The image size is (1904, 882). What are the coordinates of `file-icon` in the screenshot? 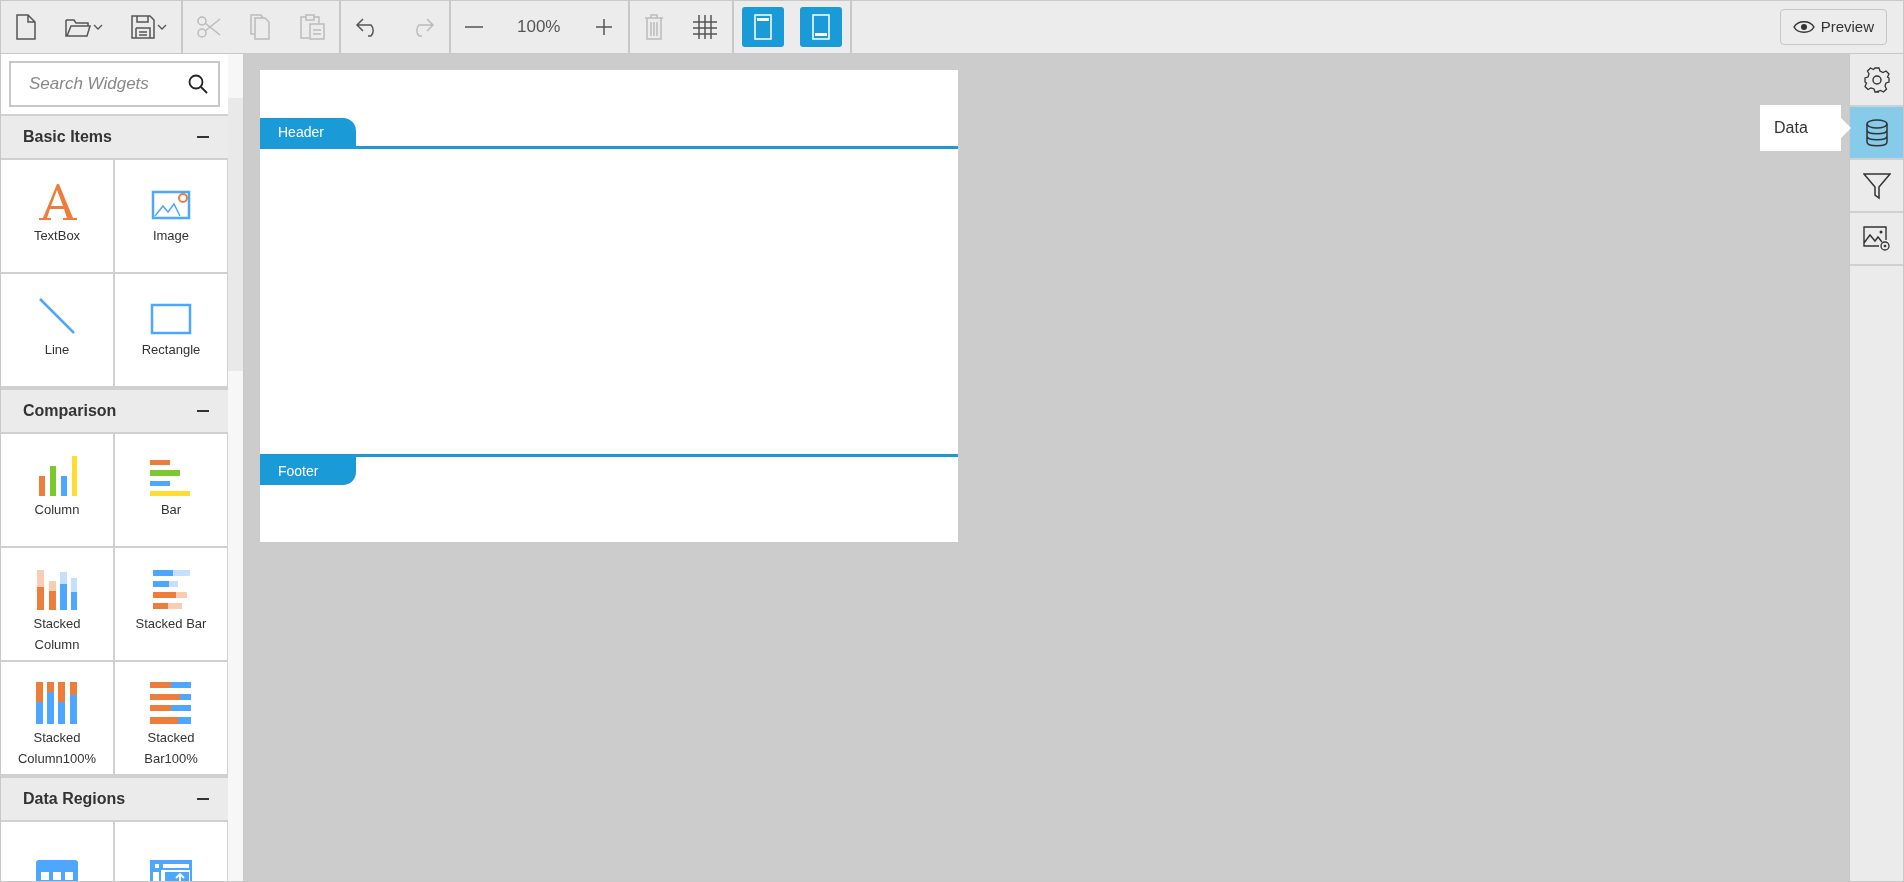 It's located at (26, 27).